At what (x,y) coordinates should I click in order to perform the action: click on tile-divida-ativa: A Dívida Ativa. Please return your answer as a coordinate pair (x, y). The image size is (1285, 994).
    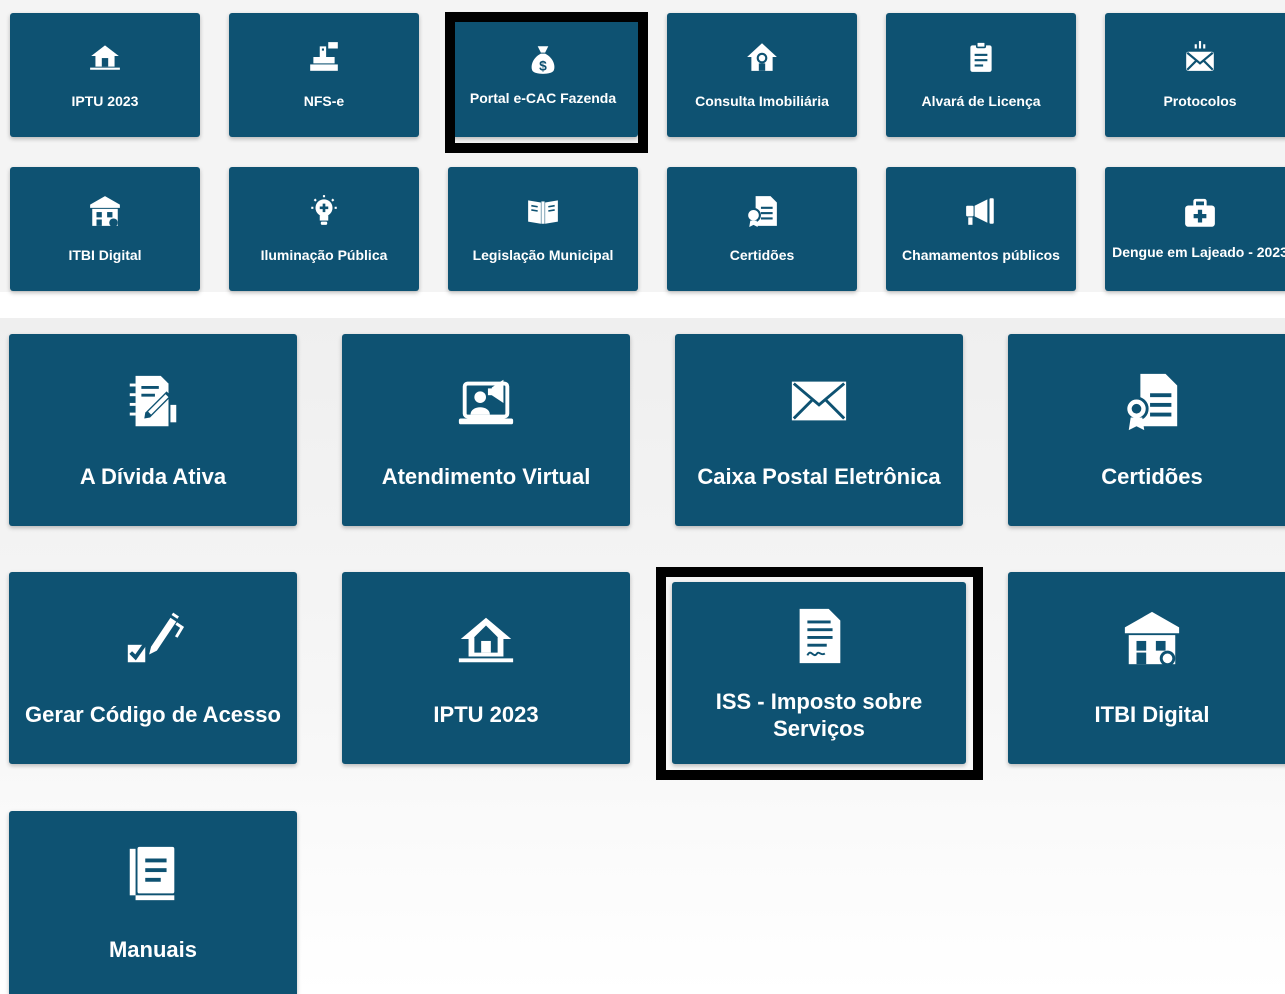
    Looking at the image, I should click on (153, 430).